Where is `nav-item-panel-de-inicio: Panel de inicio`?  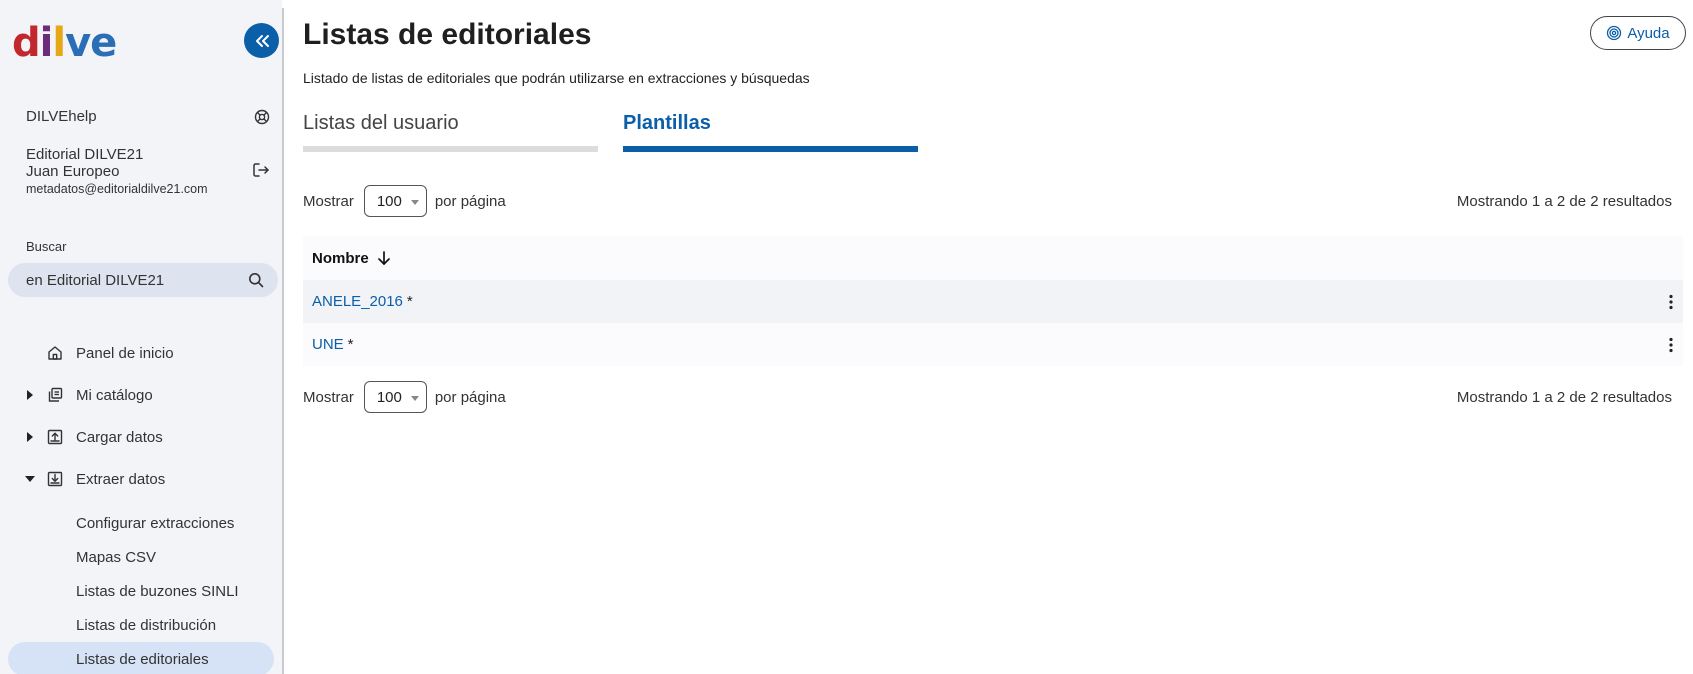 nav-item-panel-de-inicio: Panel de inicio is located at coordinates (141, 353).